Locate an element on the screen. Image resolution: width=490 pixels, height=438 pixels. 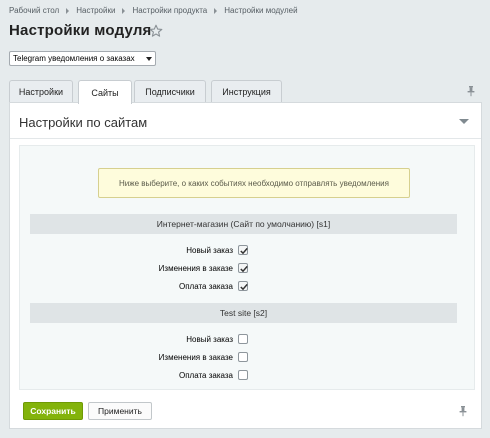
chevron-down-icon is located at coordinates (149, 58).